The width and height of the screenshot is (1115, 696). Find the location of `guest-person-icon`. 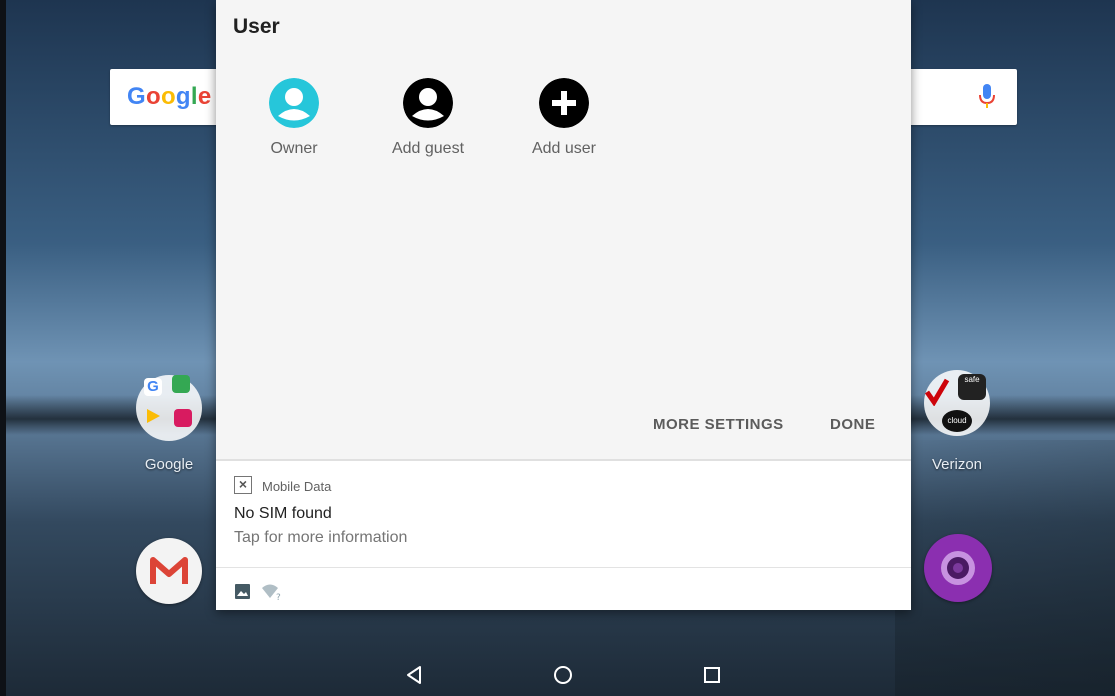

guest-person-icon is located at coordinates (428, 103).